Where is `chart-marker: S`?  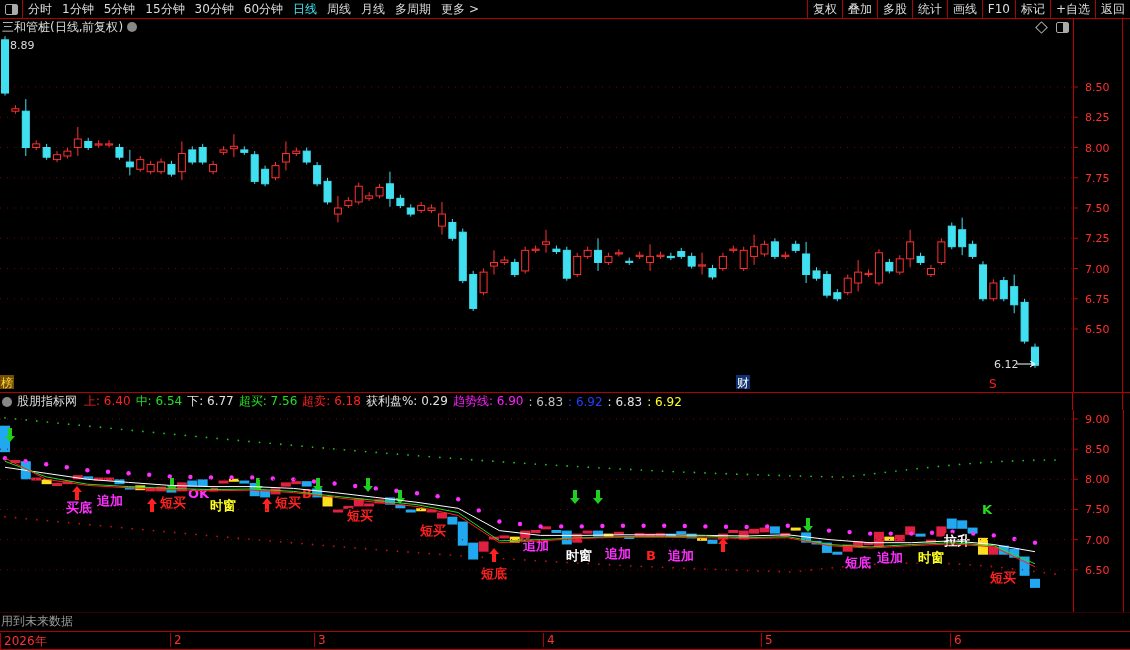
chart-marker: S is located at coordinates (993, 384).